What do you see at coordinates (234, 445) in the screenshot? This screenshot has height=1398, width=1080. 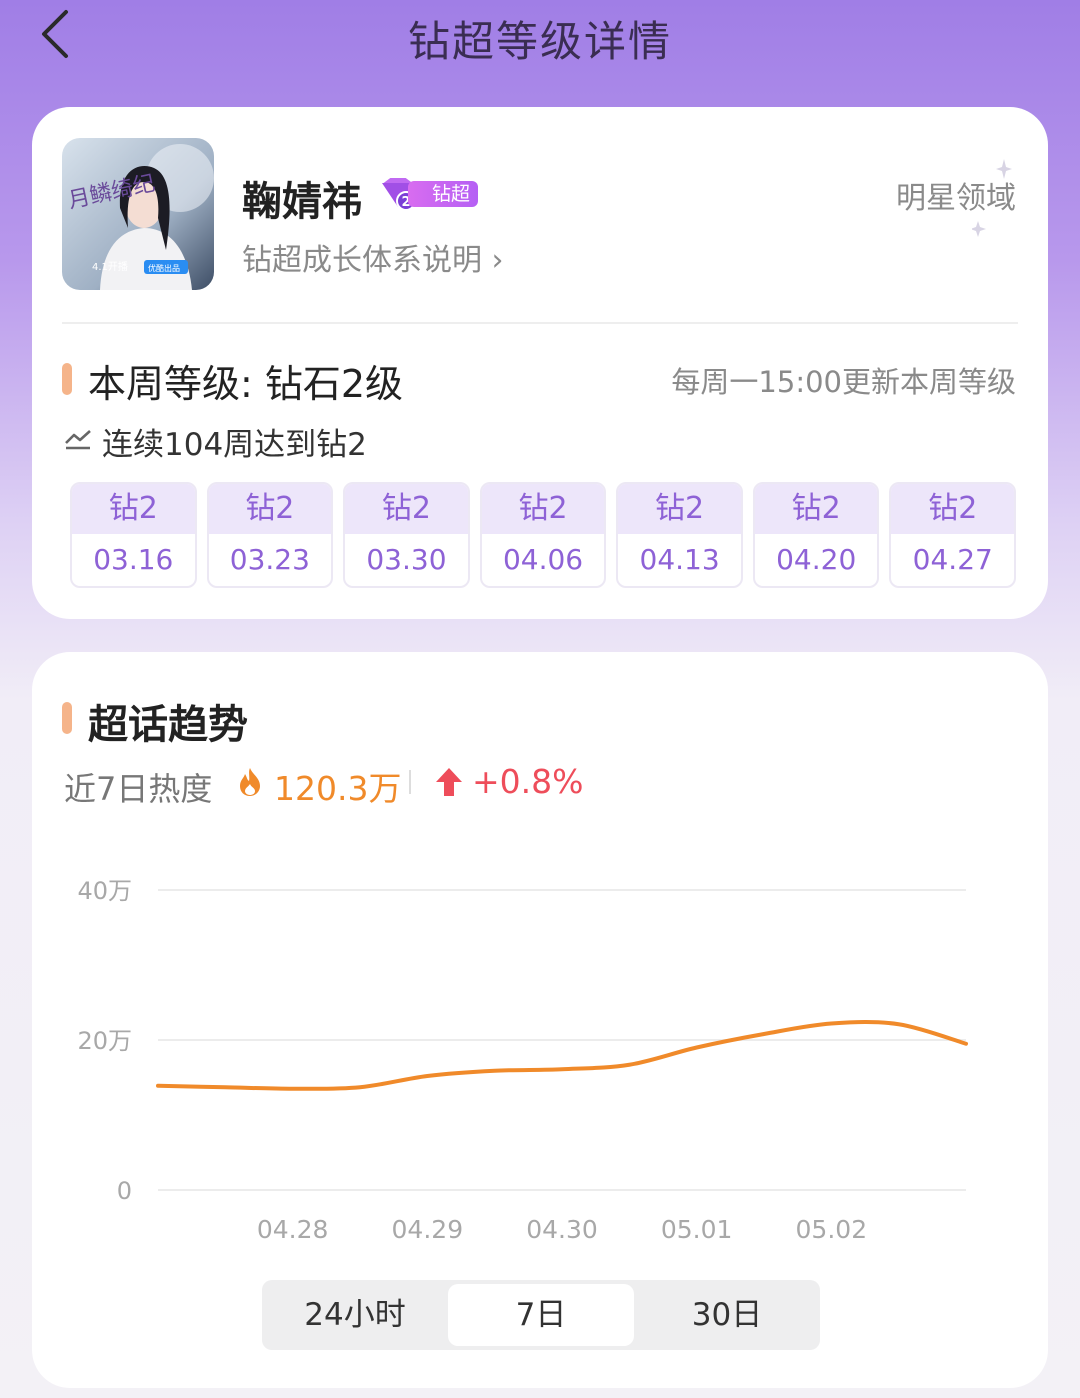 I see `streak-text: 连续104周达到钻2` at bounding box center [234, 445].